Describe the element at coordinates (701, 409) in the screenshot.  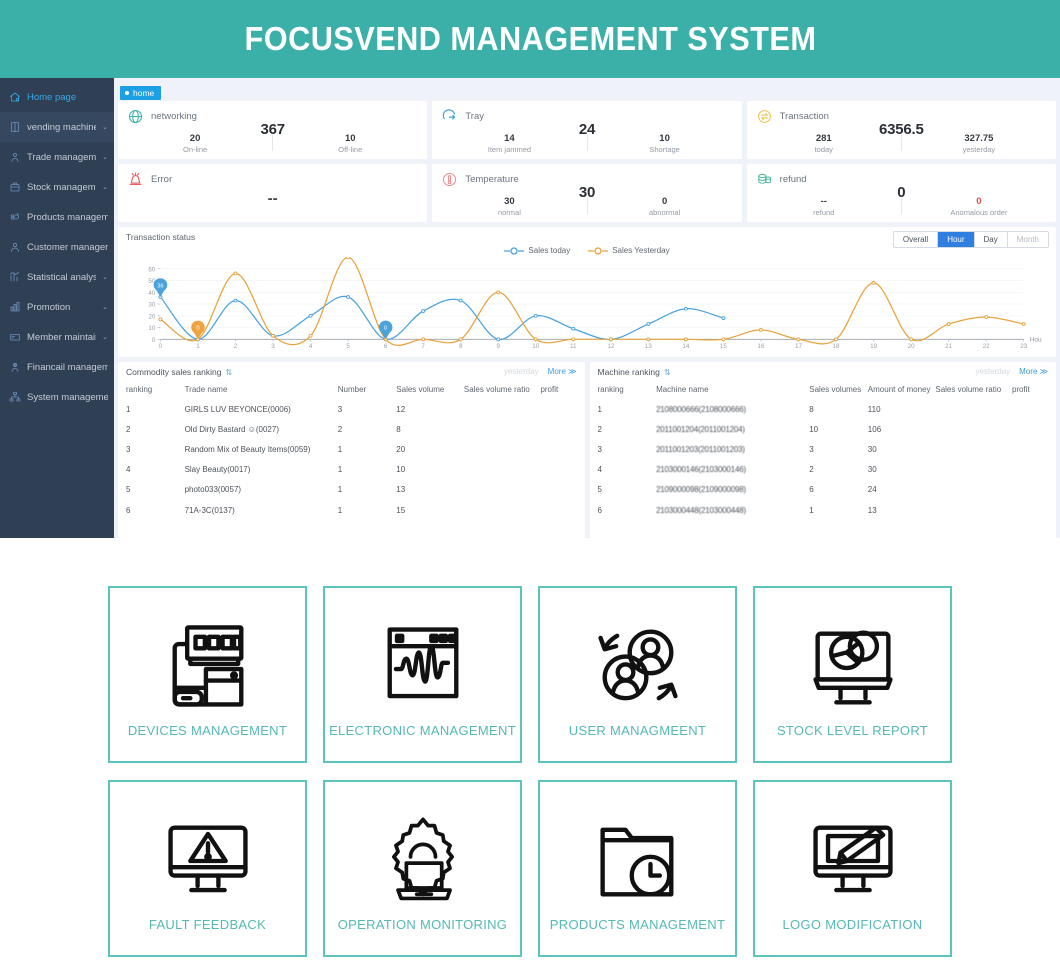
I see `table-cell: 2108000666(2108000666)` at that location.